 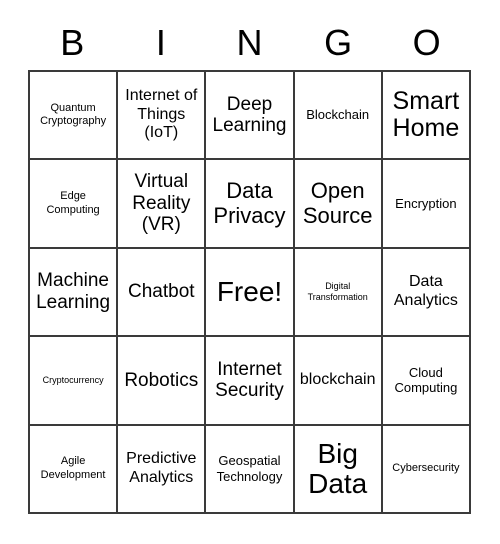 I want to click on bingo-cell-label: Blockchain, so click(x=338, y=115).